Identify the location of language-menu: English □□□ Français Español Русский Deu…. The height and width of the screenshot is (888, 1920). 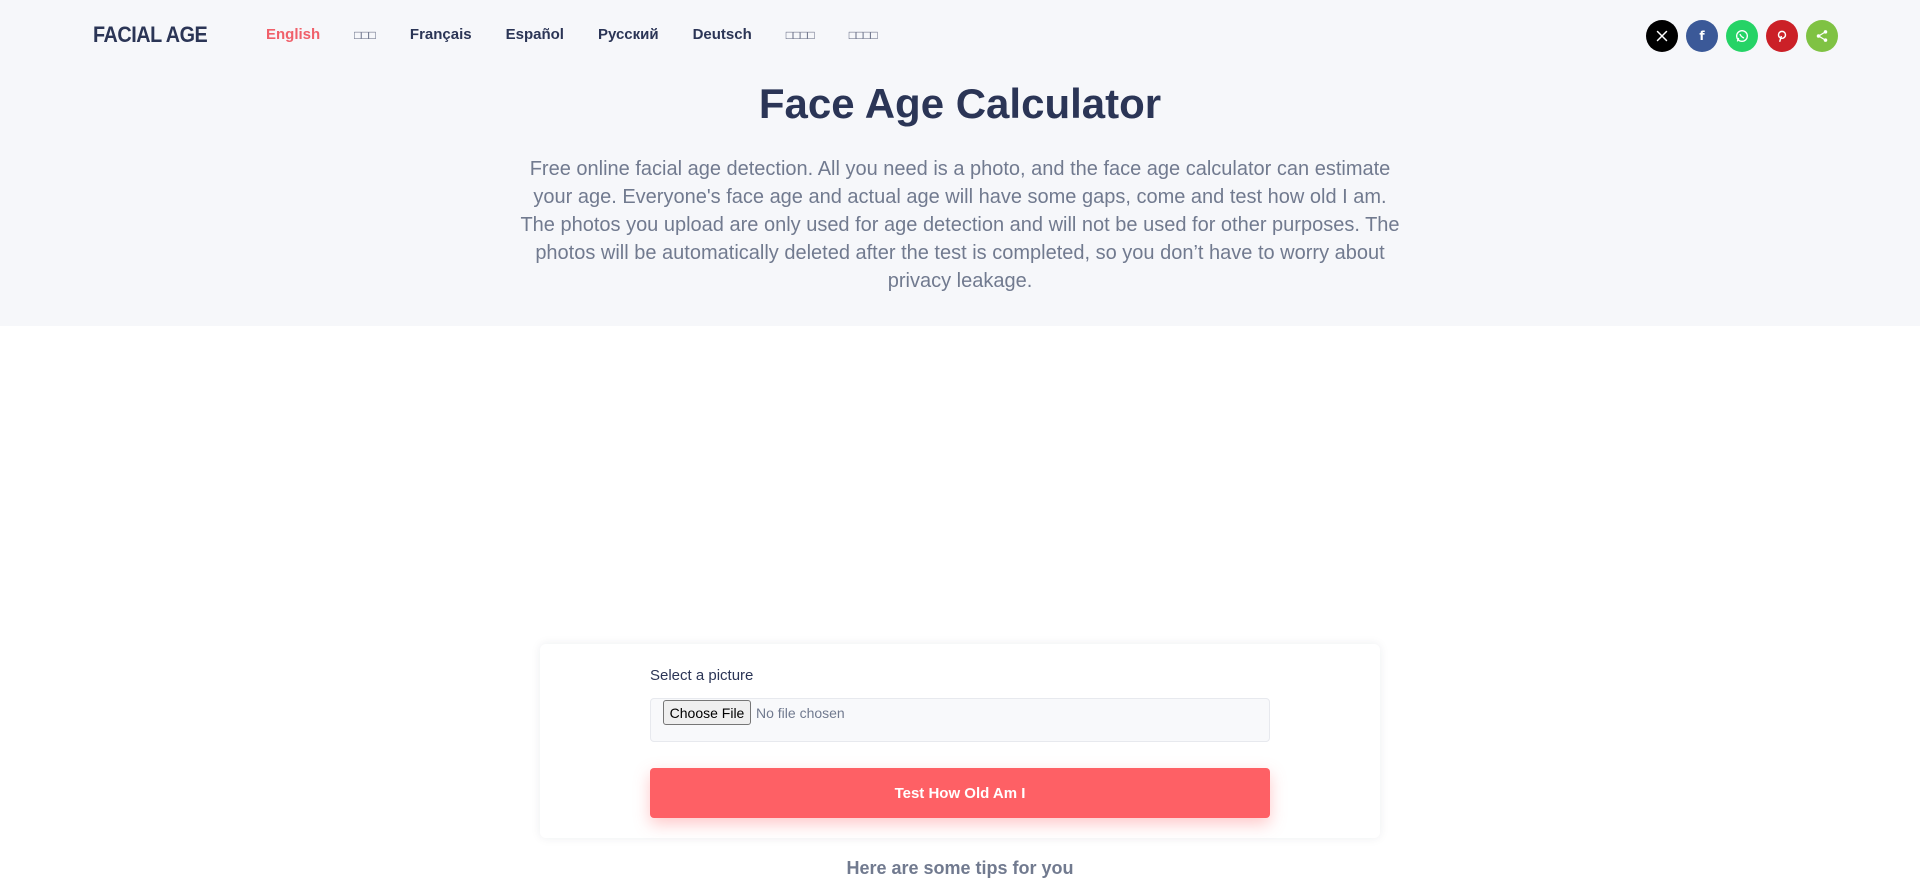
(589, 36).